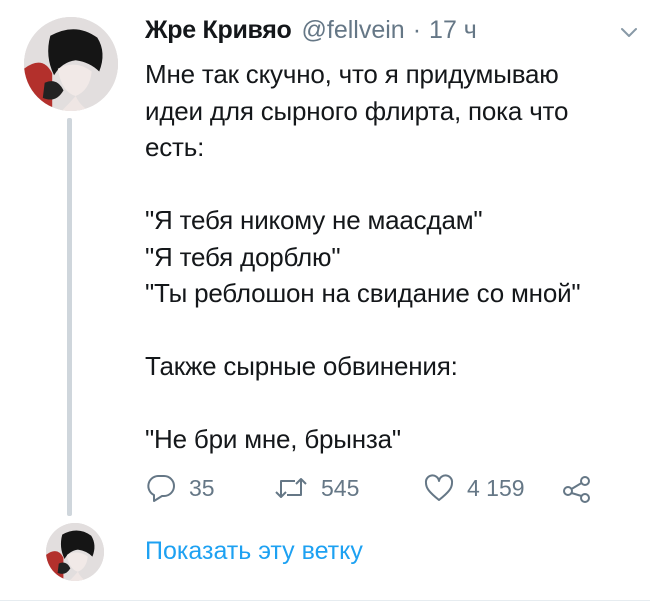 Image resolution: width=650 pixels, height=605 pixels. Describe the element at coordinates (353, 30) in the screenshot. I see `author-handle: @fellvein` at that location.